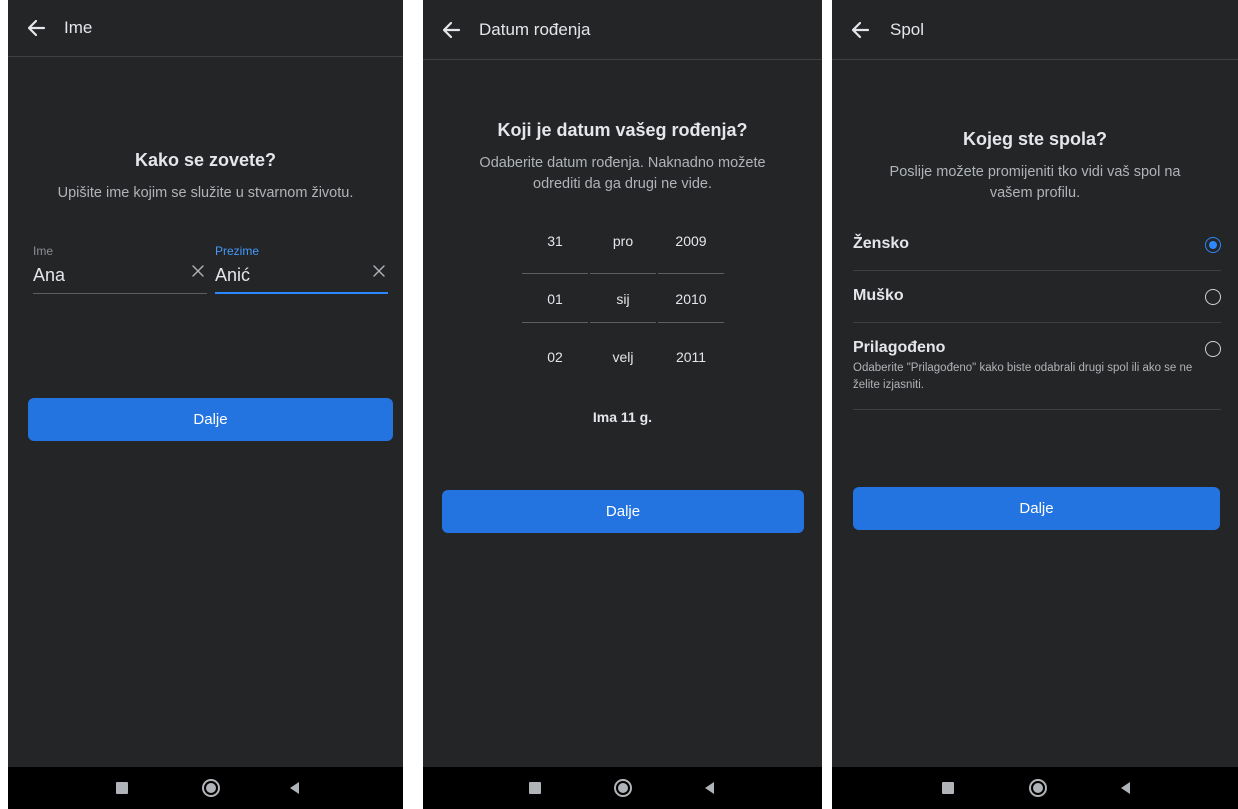  I want to click on page-title: Datum rođenja, so click(535, 29).